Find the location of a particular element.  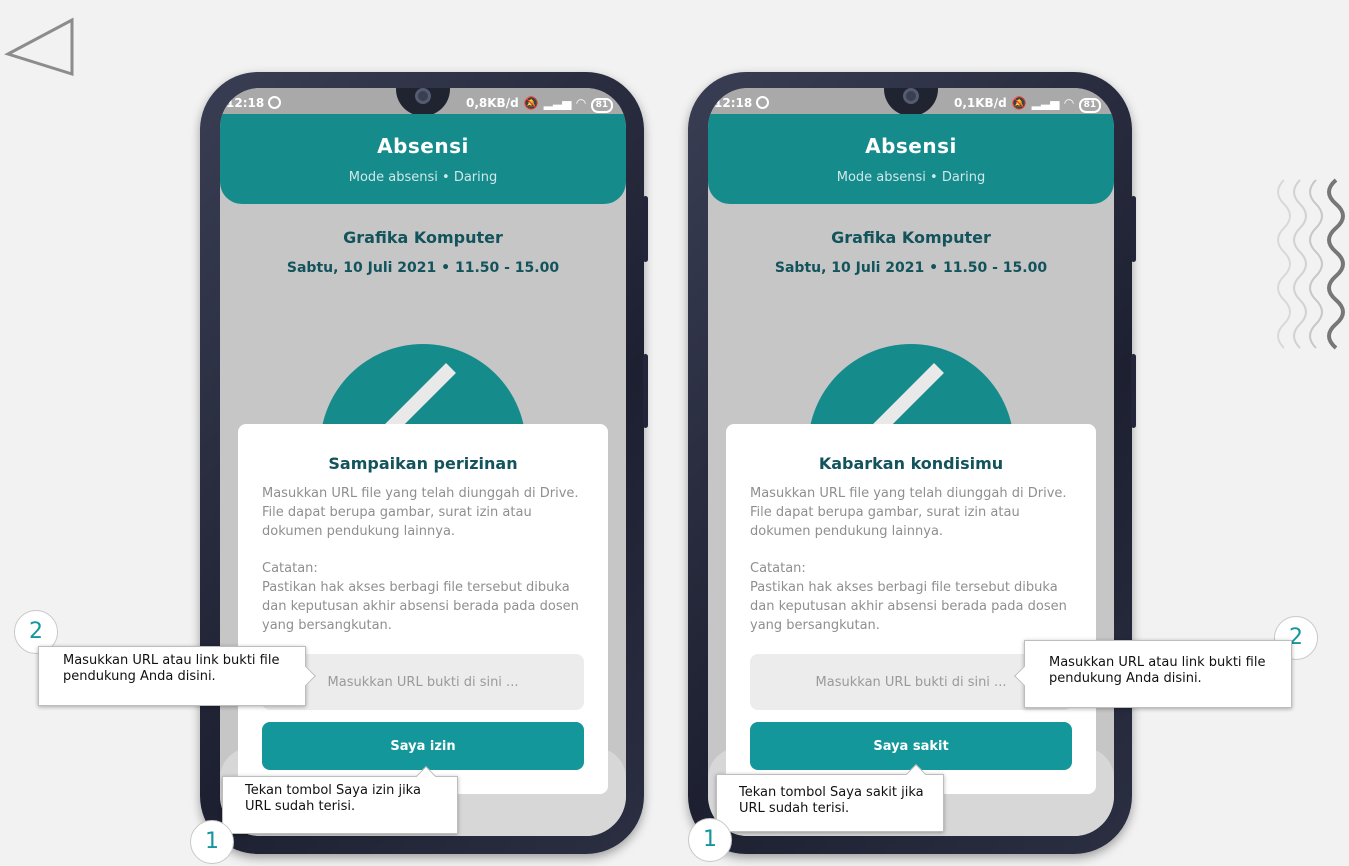

saya-izin-button: Saya izin is located at coordinates (423, 746).